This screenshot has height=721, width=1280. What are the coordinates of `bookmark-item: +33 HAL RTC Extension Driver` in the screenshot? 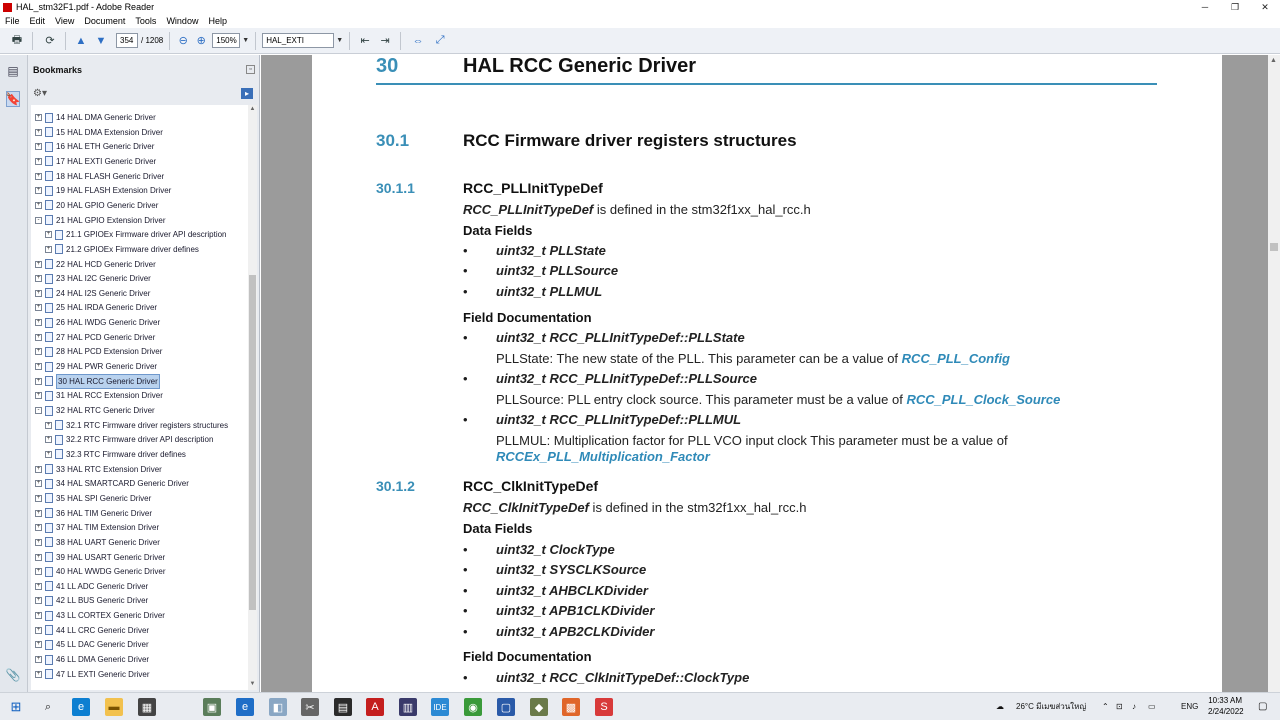 It's located at (98, 469).